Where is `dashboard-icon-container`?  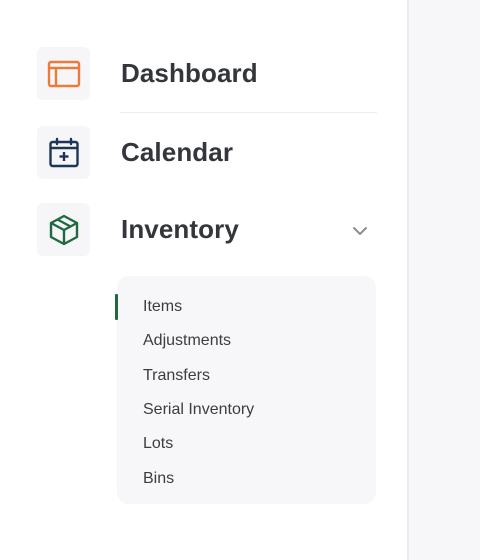
dashboard-icon-container is located at coordinates (63, 73).